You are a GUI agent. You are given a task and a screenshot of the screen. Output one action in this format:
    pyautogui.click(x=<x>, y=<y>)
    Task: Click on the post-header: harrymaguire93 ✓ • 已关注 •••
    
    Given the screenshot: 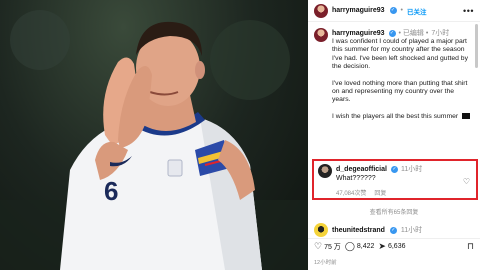 What is the action you would take?
    pyautogui.click(x=394, y=11)
    